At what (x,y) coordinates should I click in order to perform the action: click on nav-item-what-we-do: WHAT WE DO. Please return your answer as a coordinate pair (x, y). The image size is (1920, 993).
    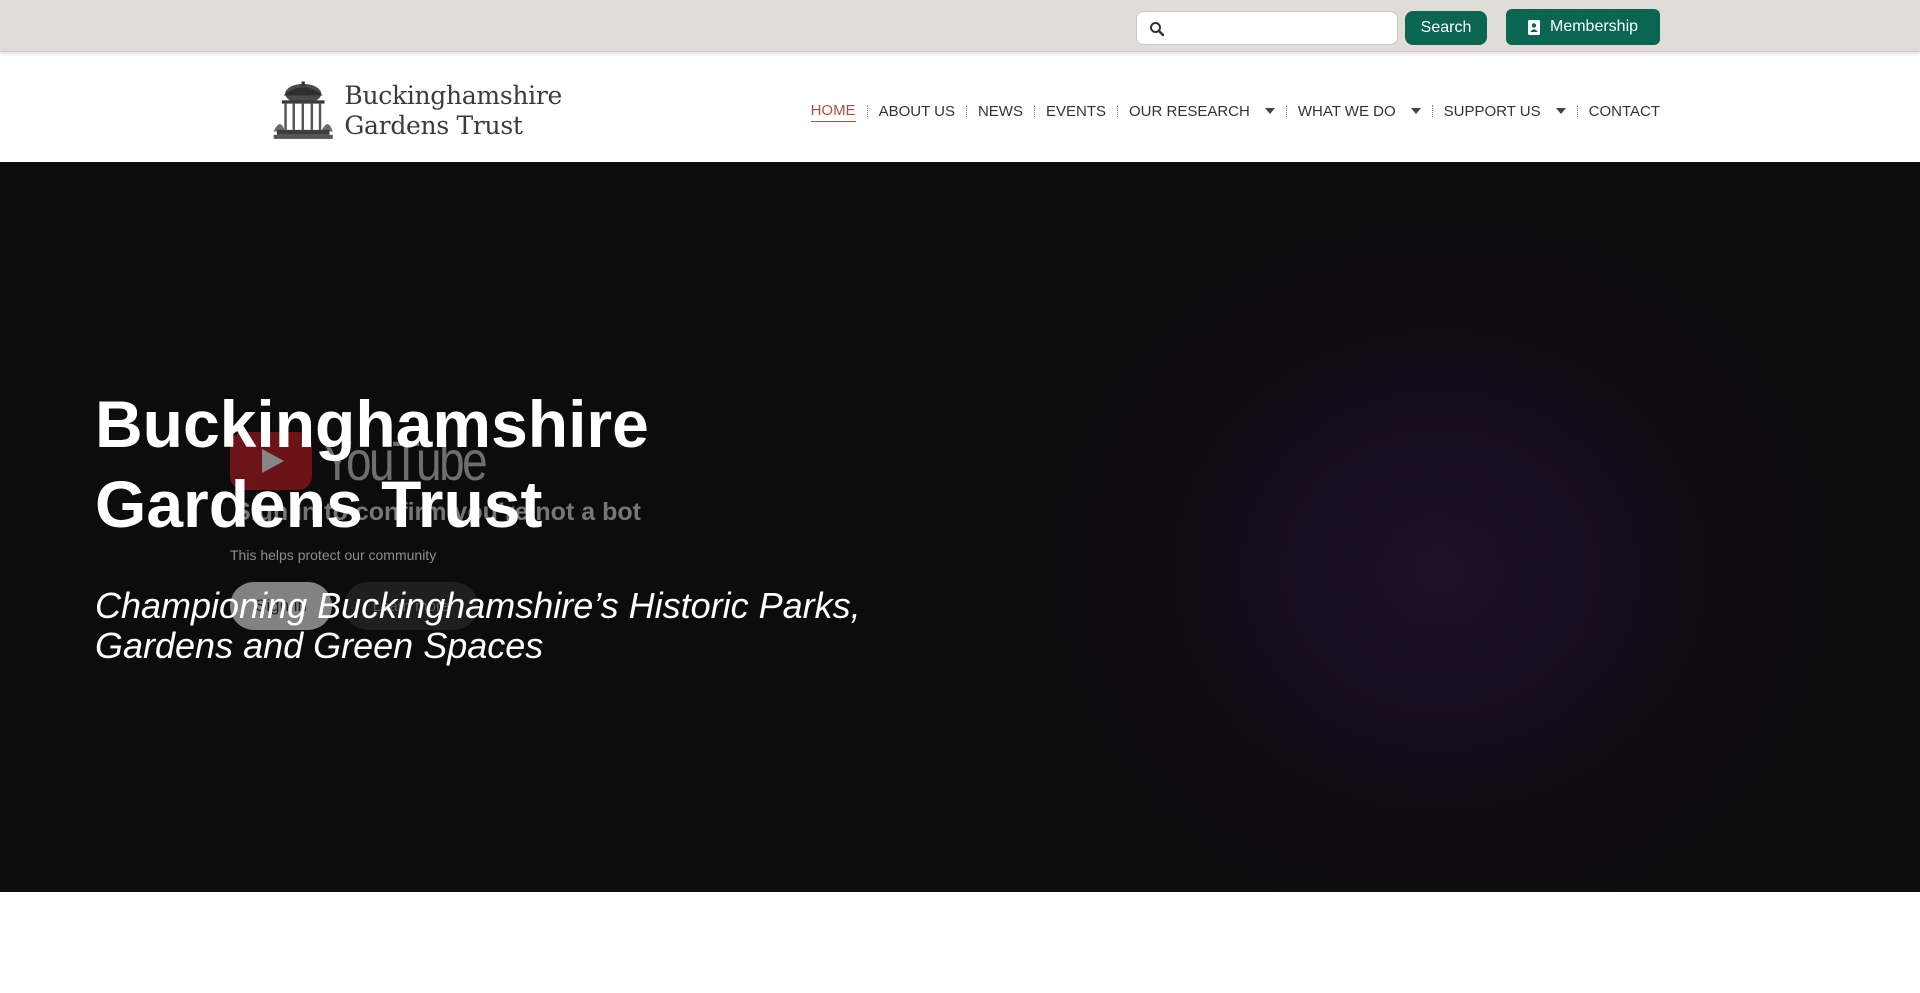
    Looking at the image, I should click on (1359, 111).